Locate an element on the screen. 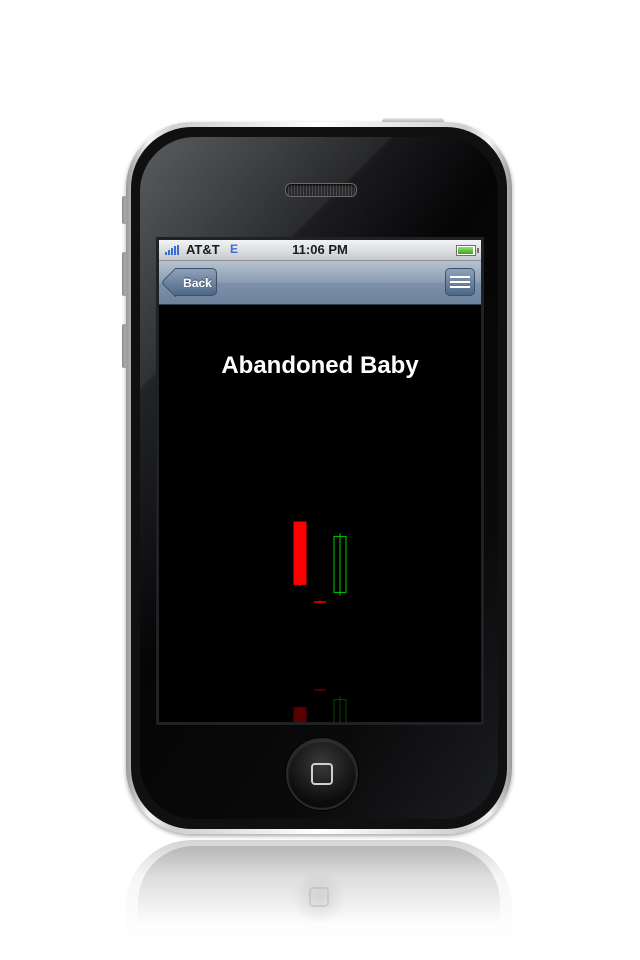 The image size is (640, 960). status-time: 11:06 PM is located at coordinates (320, 249).